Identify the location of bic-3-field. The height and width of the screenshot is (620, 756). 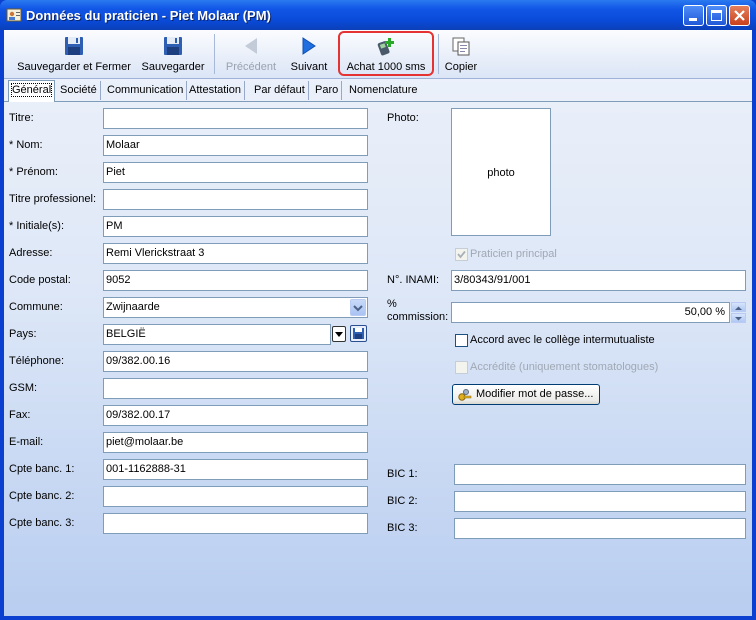
(600, 528).